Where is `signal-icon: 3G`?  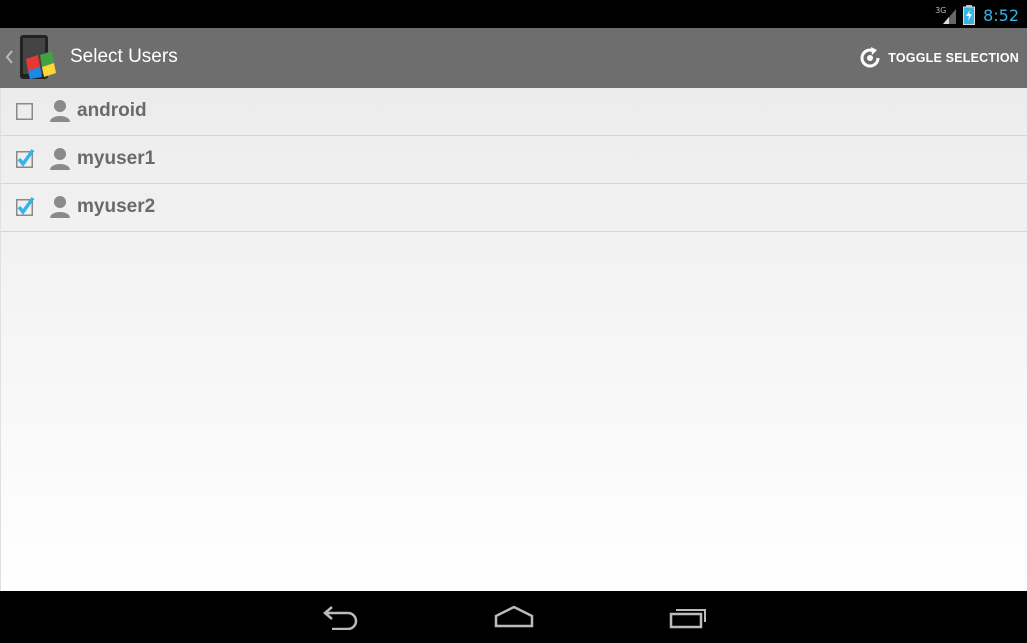 signal-icon: 3G is located at coordinates (946, 15).